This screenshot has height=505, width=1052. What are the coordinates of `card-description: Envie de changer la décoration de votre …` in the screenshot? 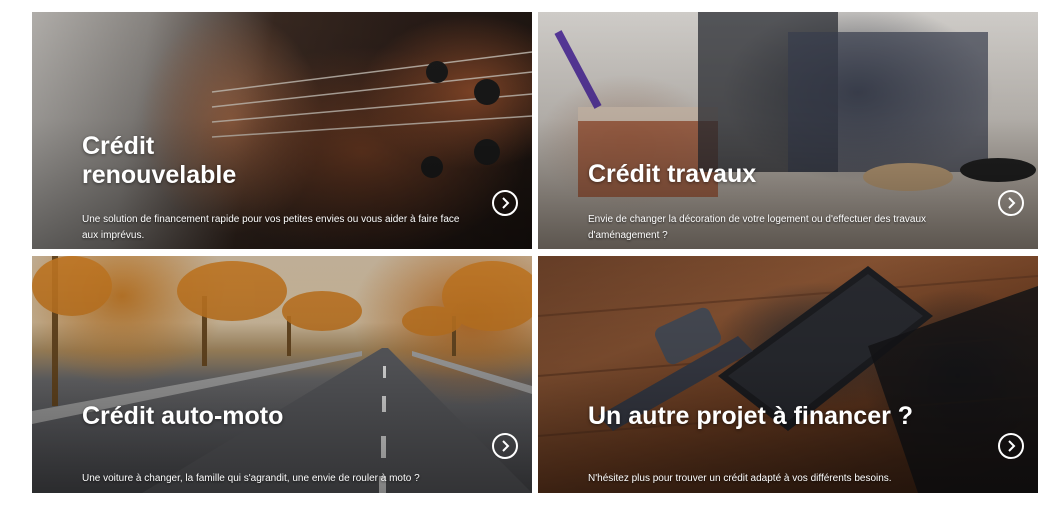 It's located at (757, 227).